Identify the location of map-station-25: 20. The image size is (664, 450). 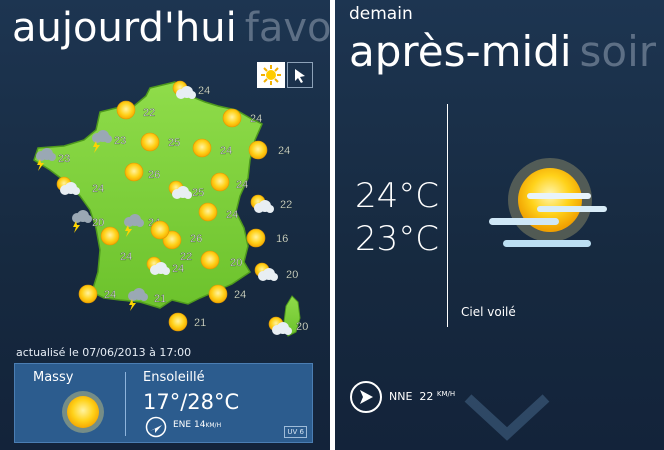
(276, 271).